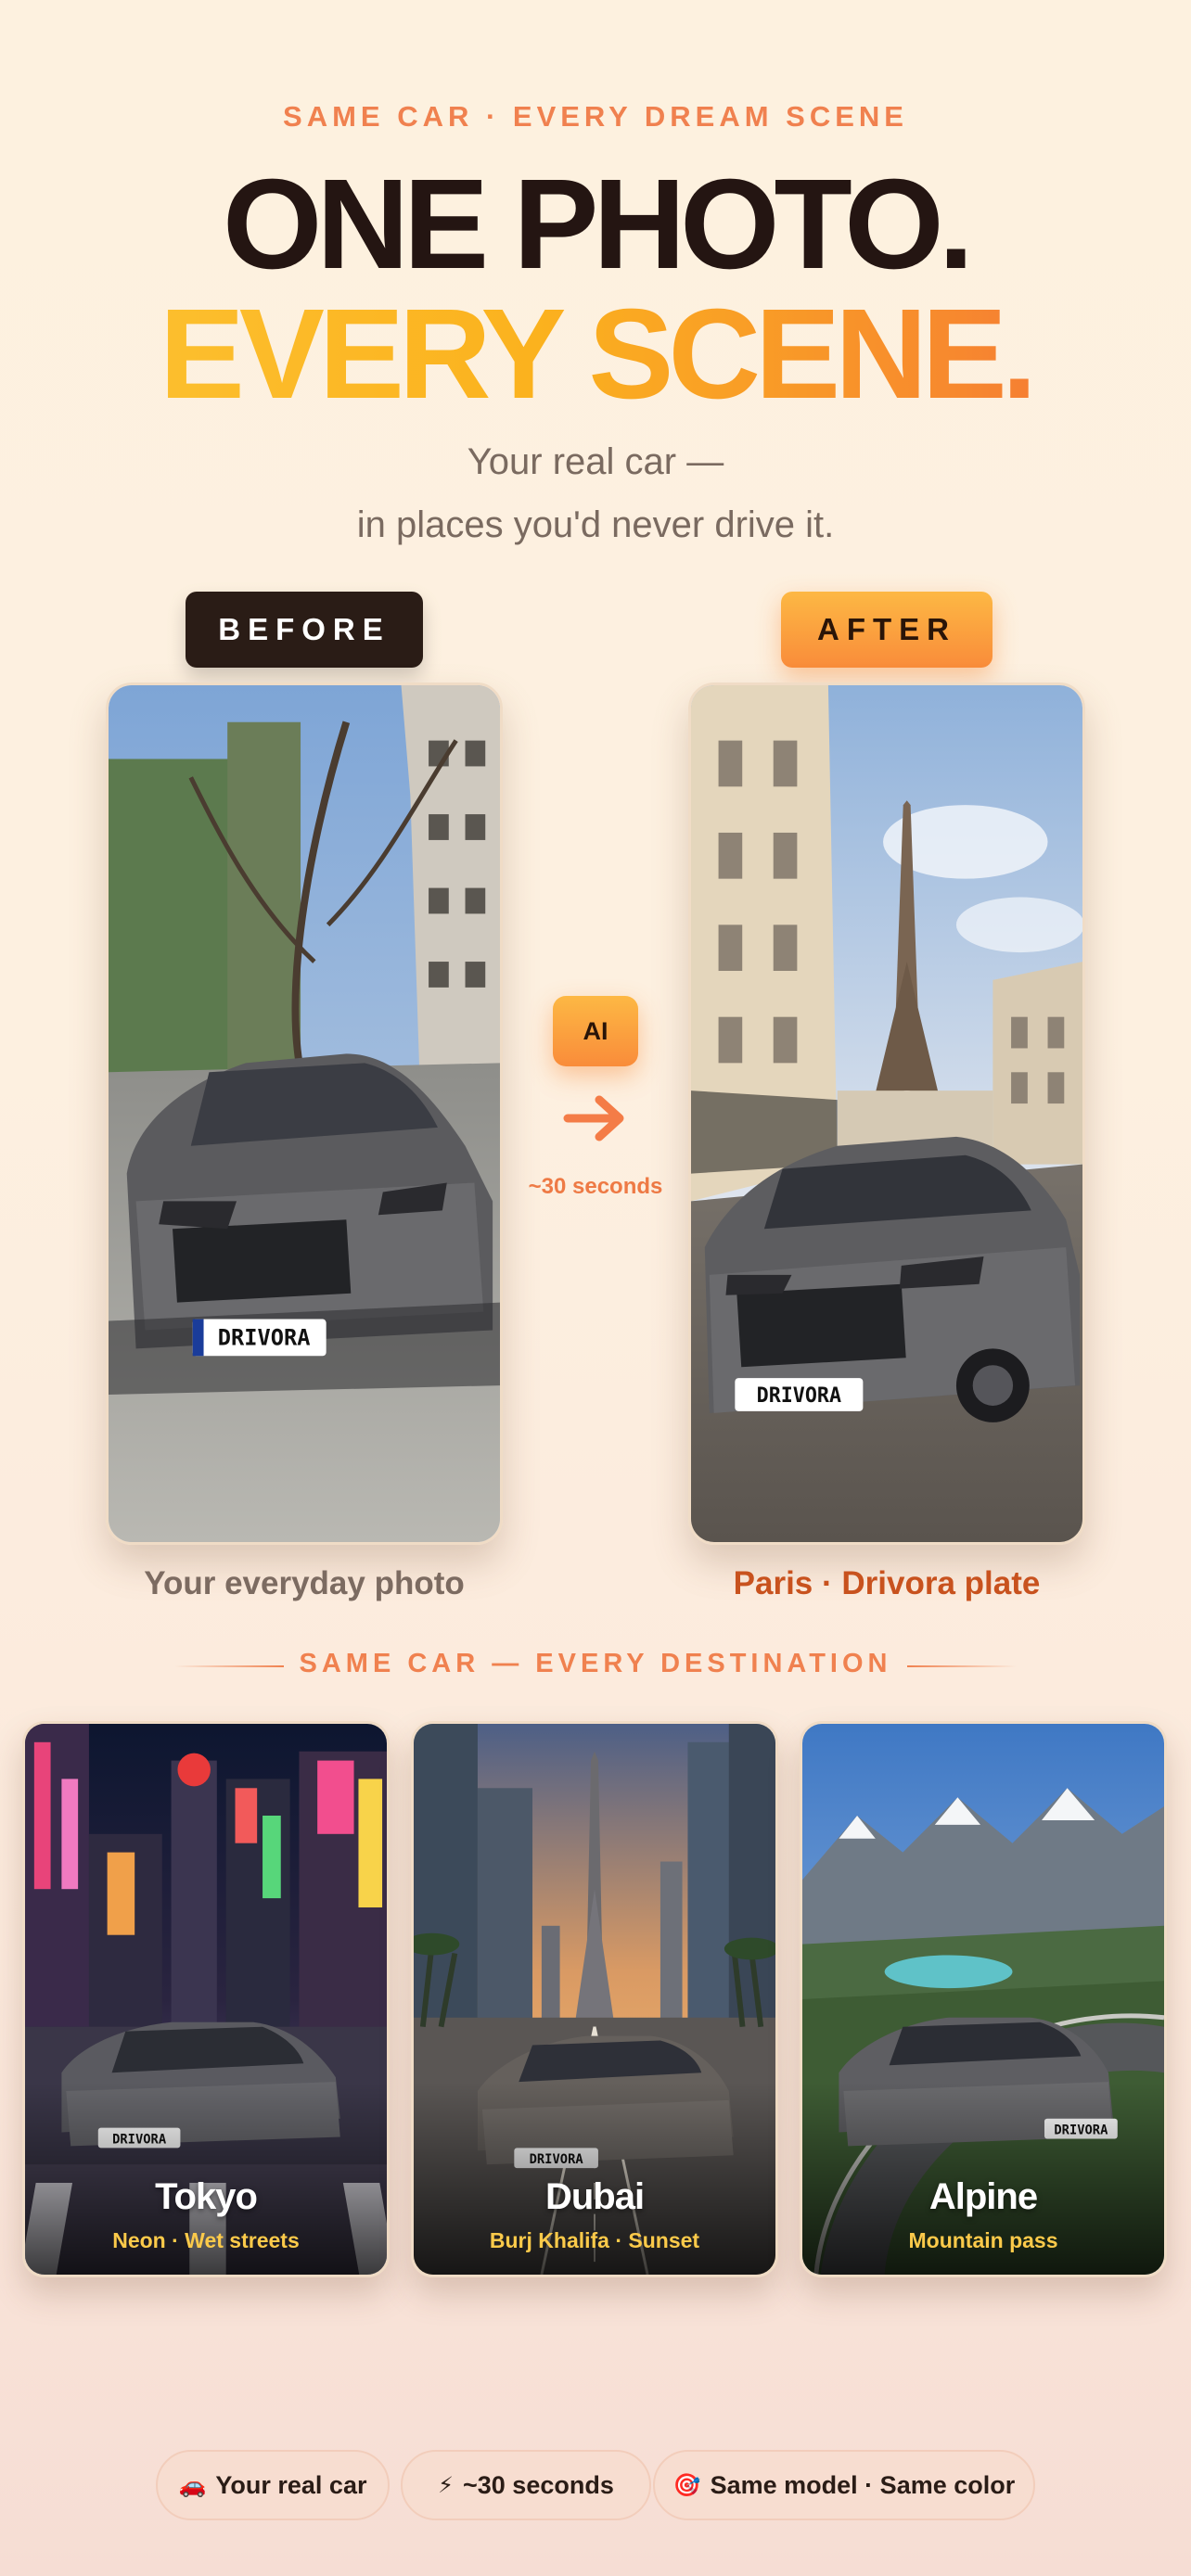 The height and width of the screenshot is (2576, 1191). I want to click on subtitle-line-1: Your real car —, so click(595, 462).